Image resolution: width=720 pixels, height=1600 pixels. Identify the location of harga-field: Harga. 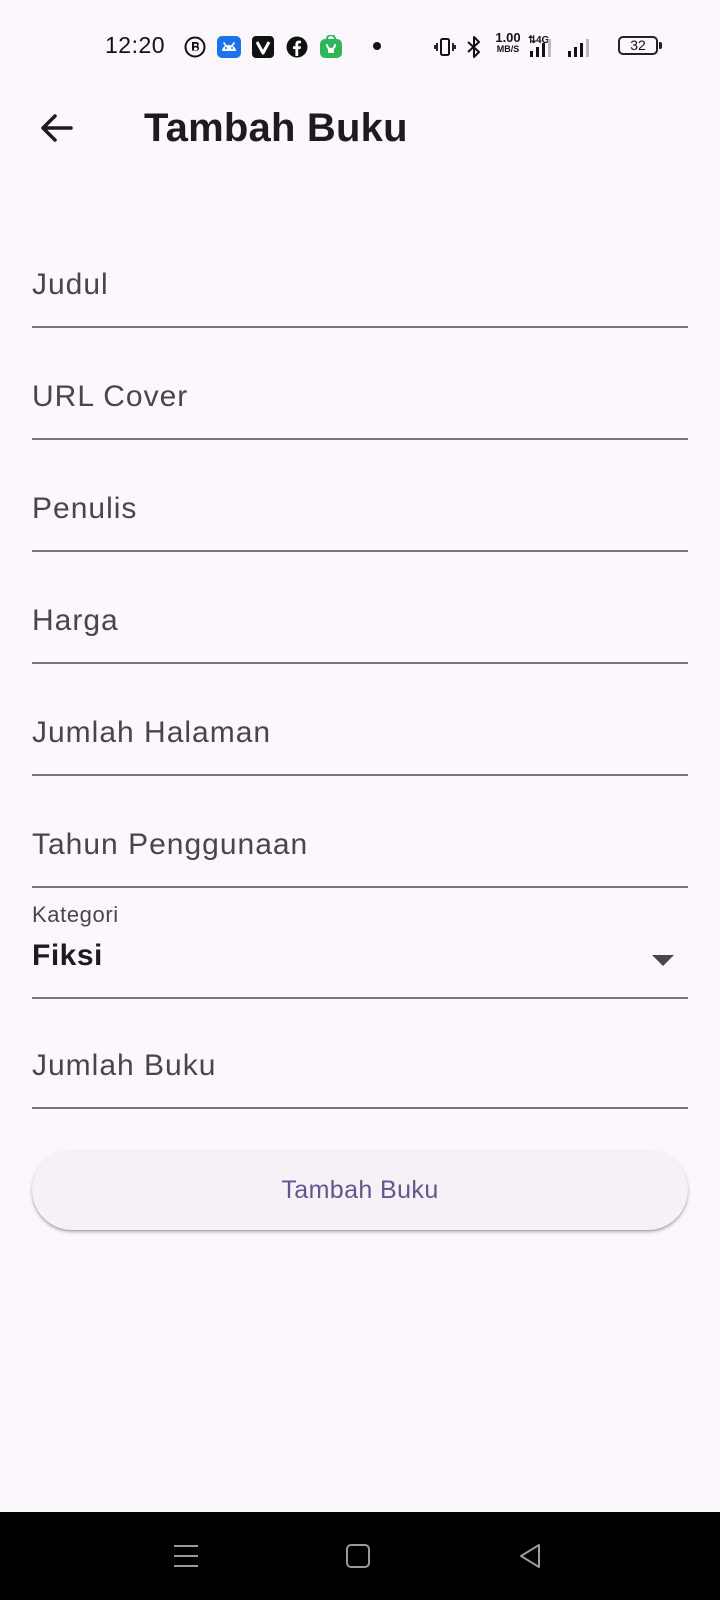
(360, 609).